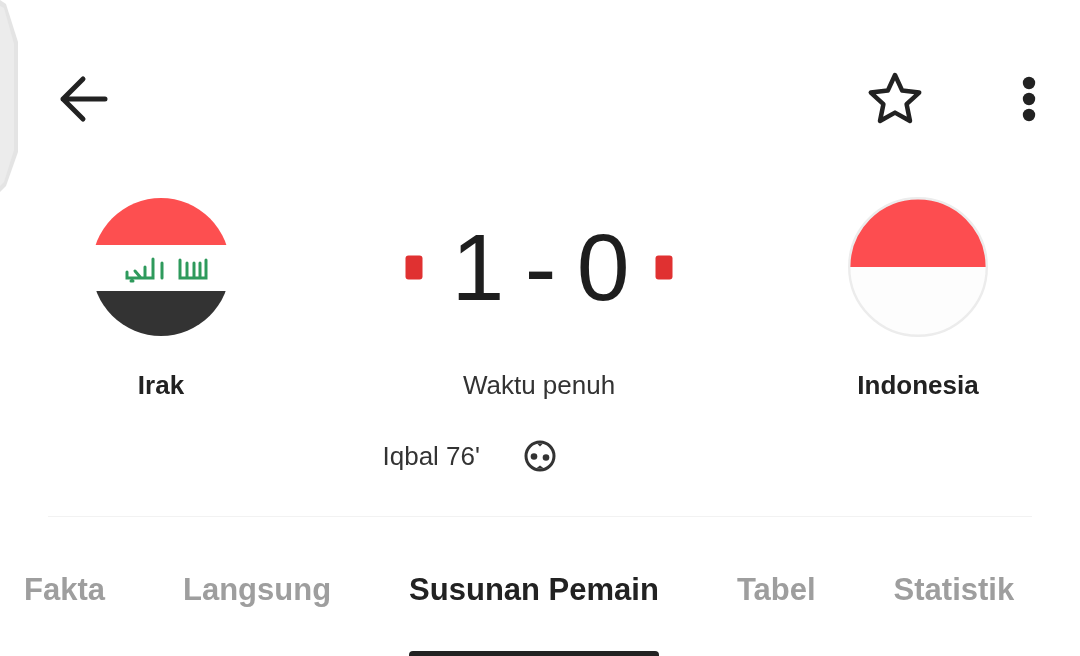 The height and width of the screenshot is (656, 1080). What do you see at coordinates (539, 267) in the screenshot?
I see `match-score: 1 - 0` at bounding box center [539, 267].